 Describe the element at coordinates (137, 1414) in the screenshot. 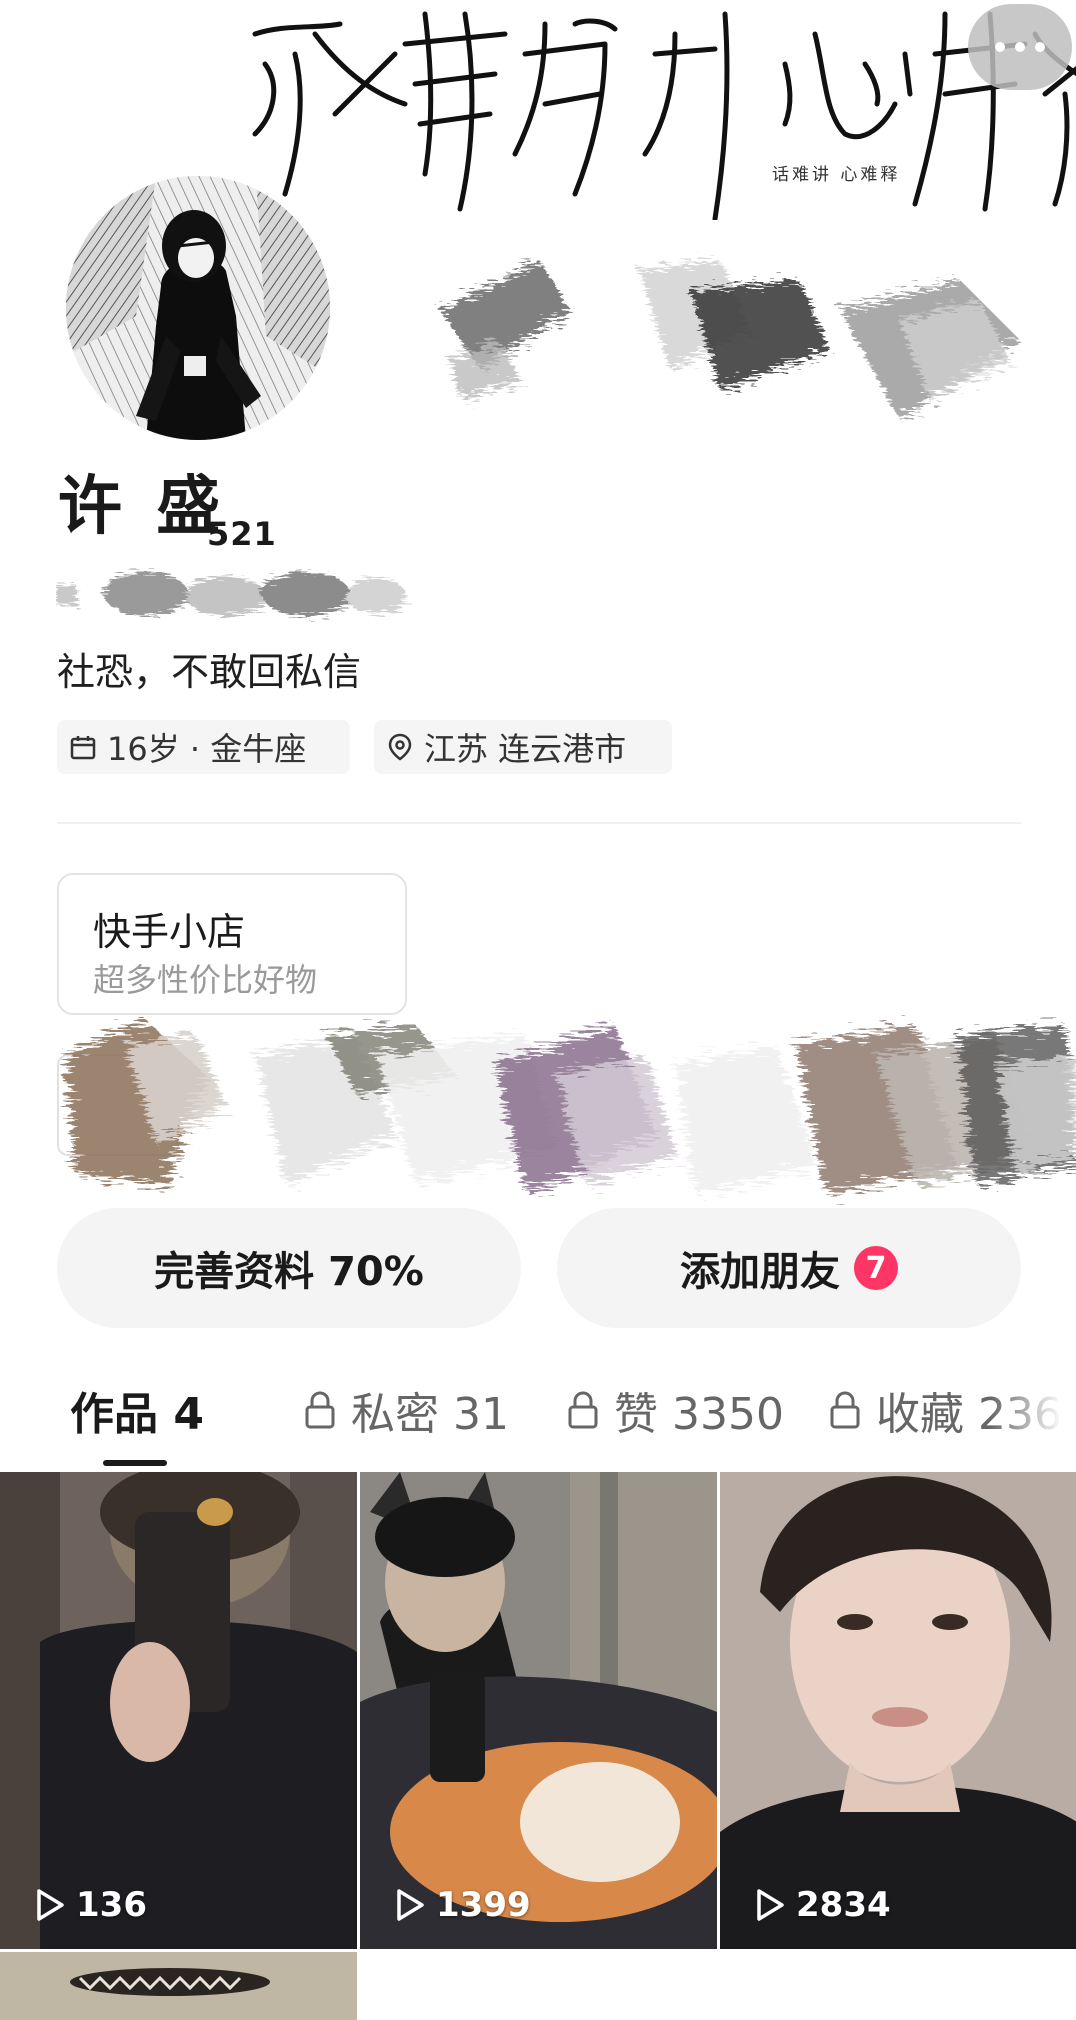

I see `tab-works-label: 作品 4` at that location.